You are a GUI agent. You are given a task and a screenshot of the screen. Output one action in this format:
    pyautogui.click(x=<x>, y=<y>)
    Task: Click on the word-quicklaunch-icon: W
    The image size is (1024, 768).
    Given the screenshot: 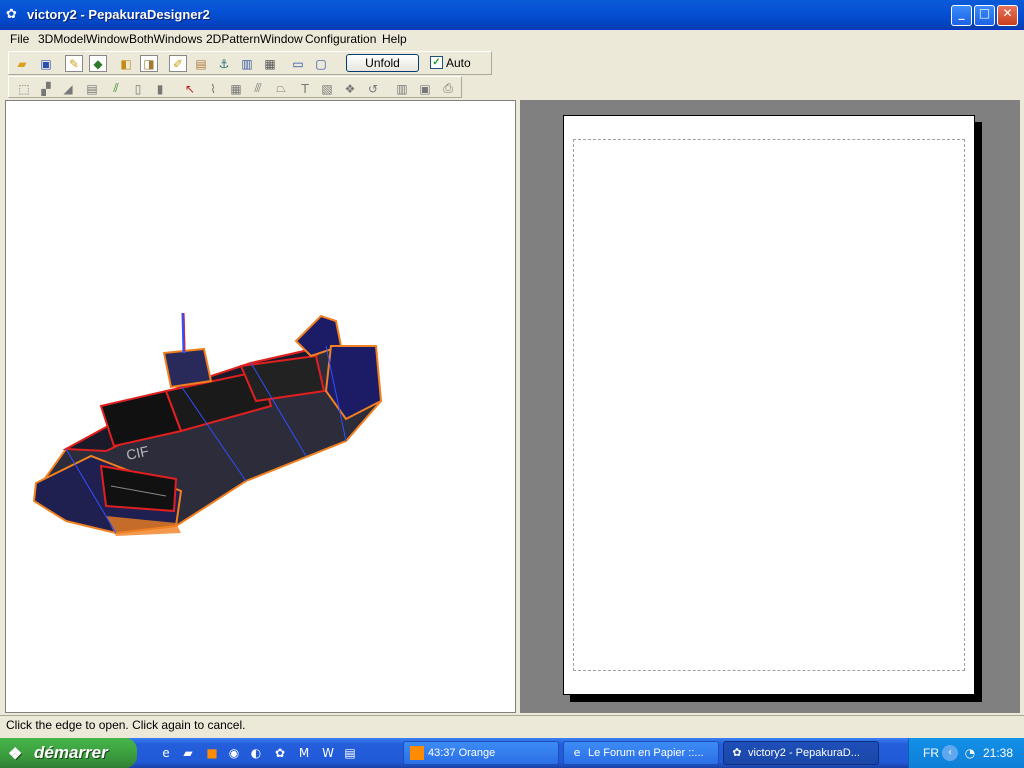 What is the action you would take?
    pyautogui.click(x=328, y=753)
    